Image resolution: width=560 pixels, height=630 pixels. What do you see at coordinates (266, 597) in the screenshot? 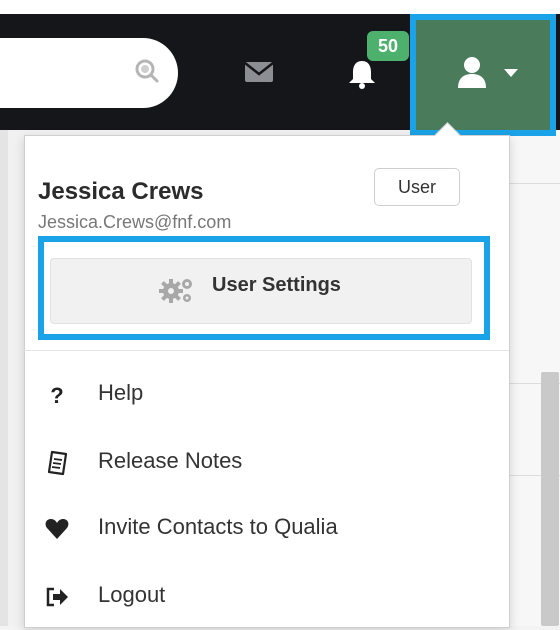
I see `menu-item-logout: Logout` at bounding box center [266, 597].